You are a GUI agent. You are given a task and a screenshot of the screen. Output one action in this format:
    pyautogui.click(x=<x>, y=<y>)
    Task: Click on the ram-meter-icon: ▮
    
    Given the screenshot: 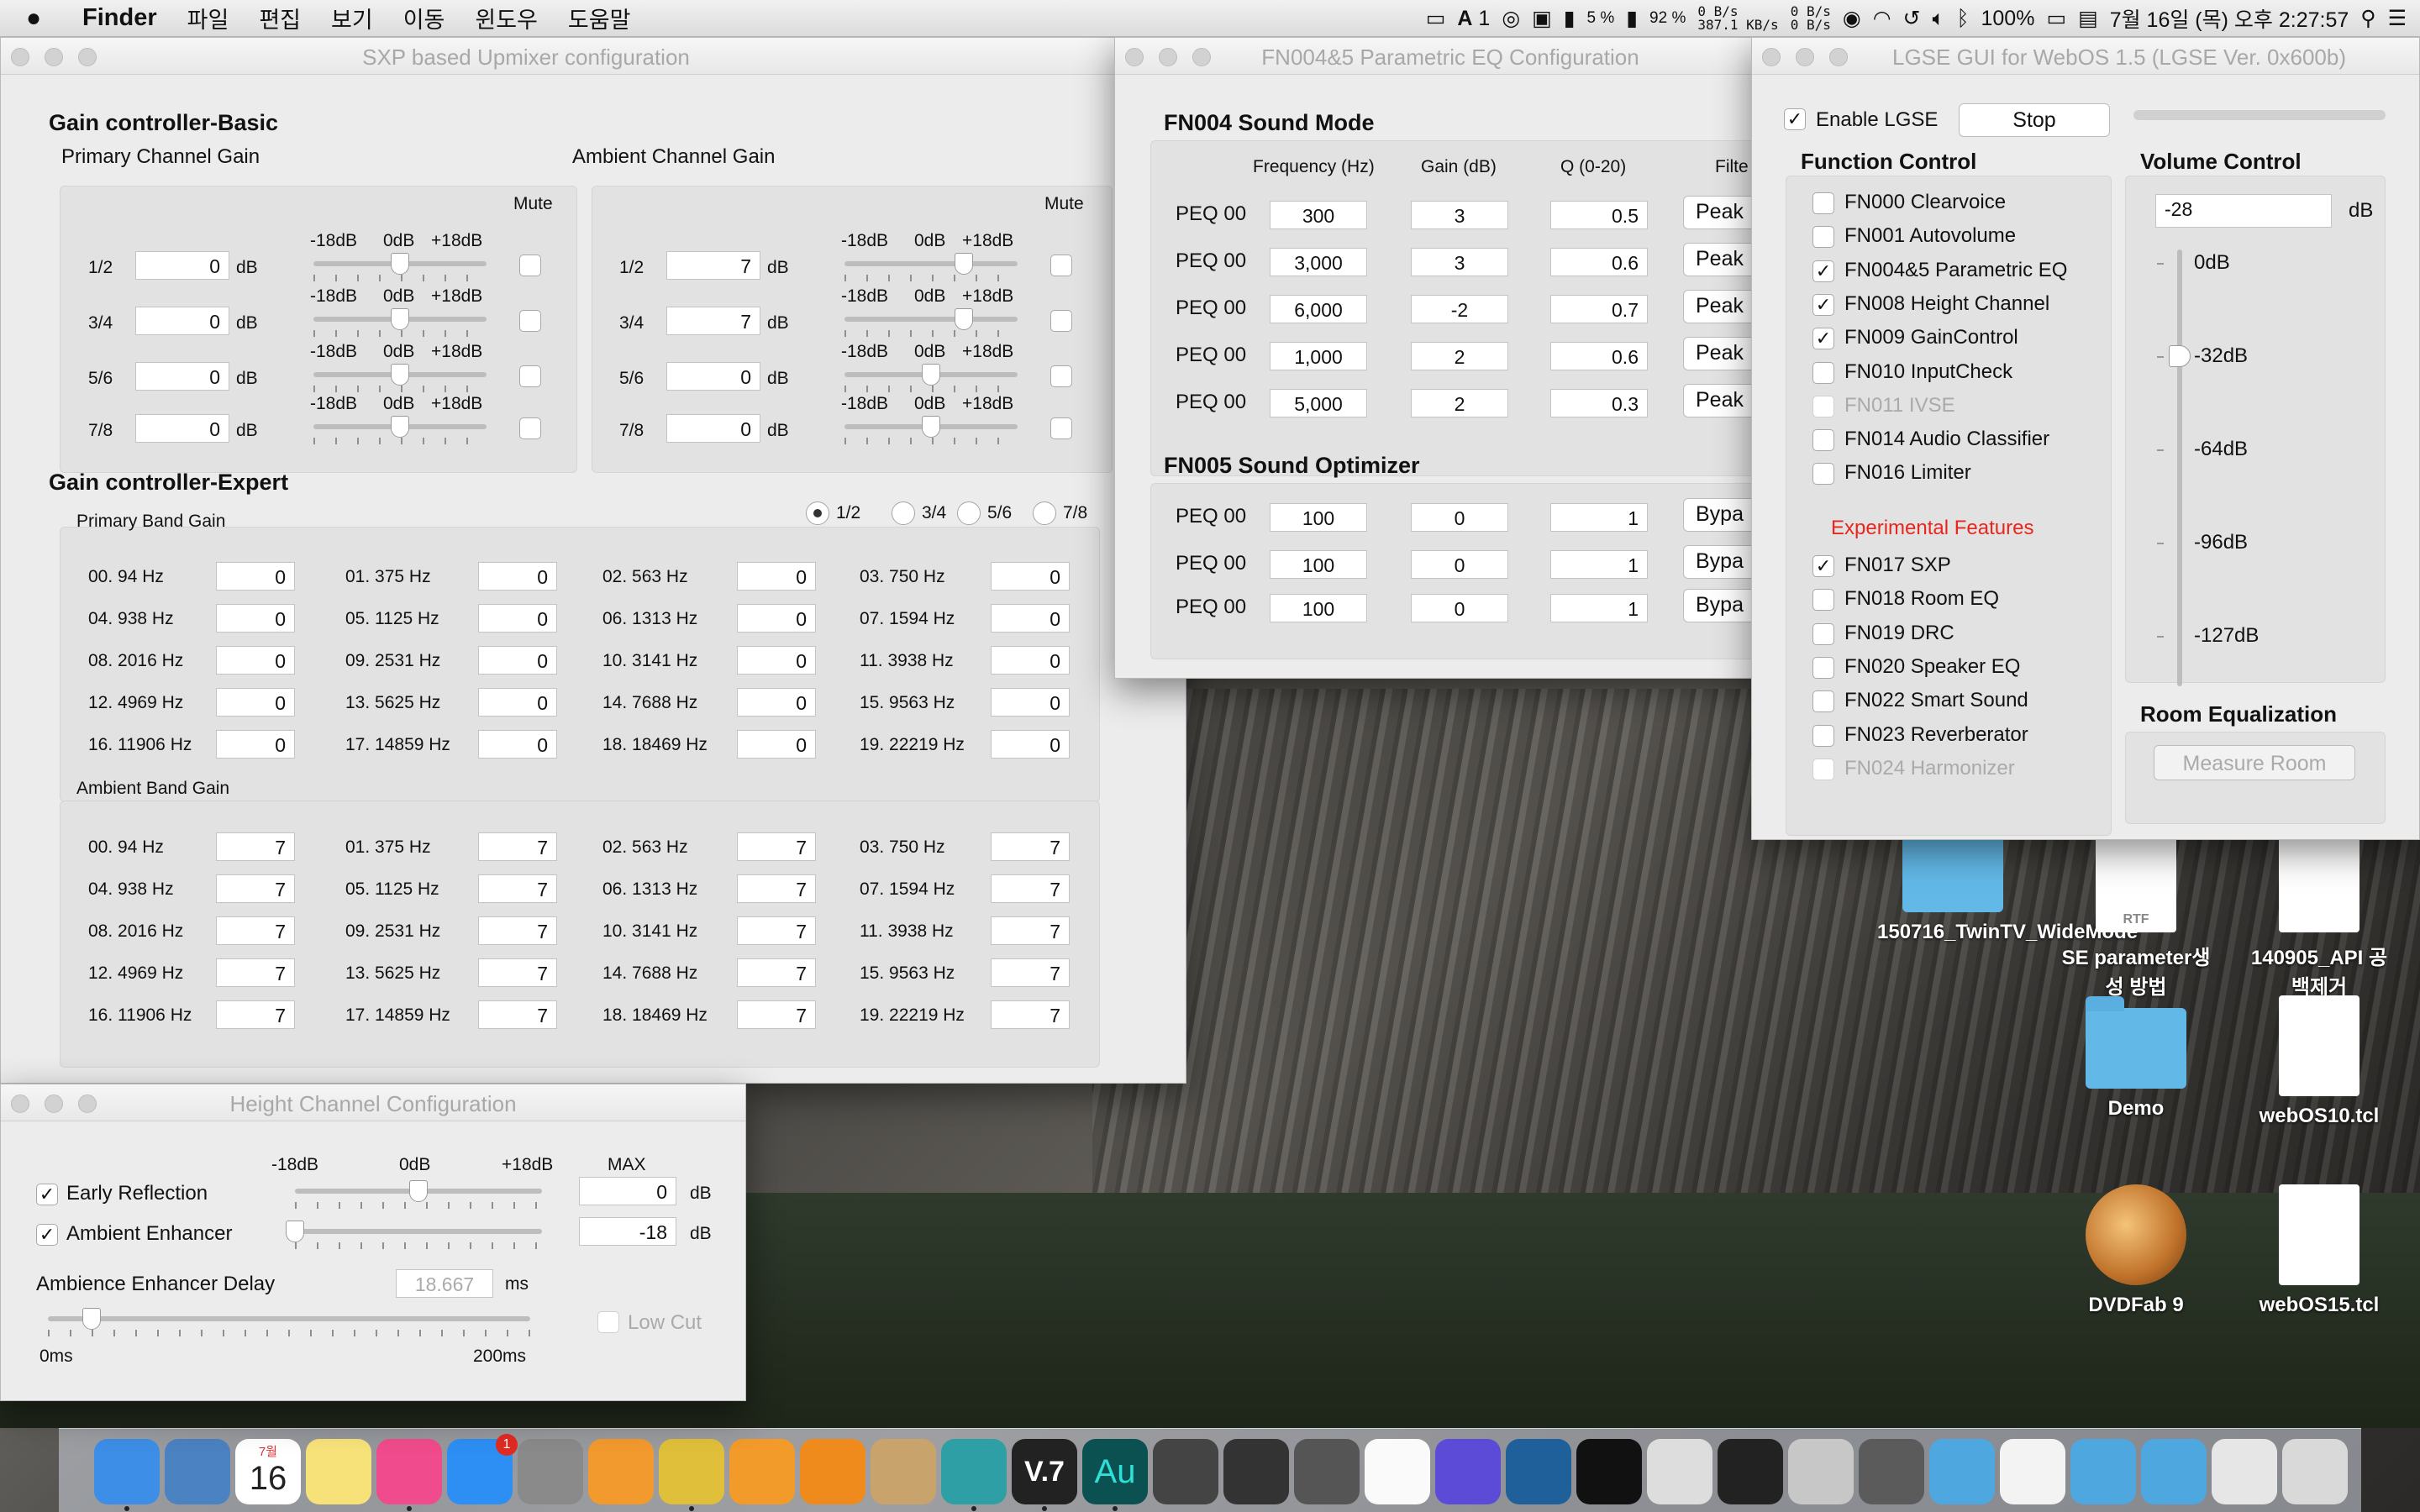 What is the action you would take?
    pyautogui.click(x=1632, y=18)
    